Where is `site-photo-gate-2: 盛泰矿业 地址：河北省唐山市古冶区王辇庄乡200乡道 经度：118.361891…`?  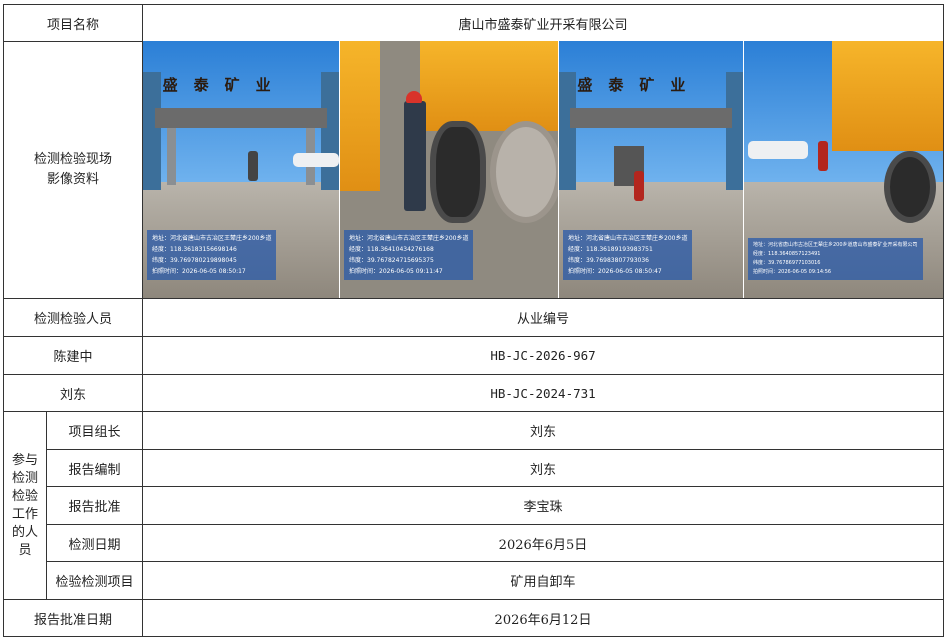
site-photo-gate-2: 盛泰矿业 地址：河北省唐山市古冶区王辇庄乡200乡道 经度：118.361891… is located at coordinates (651, 169).